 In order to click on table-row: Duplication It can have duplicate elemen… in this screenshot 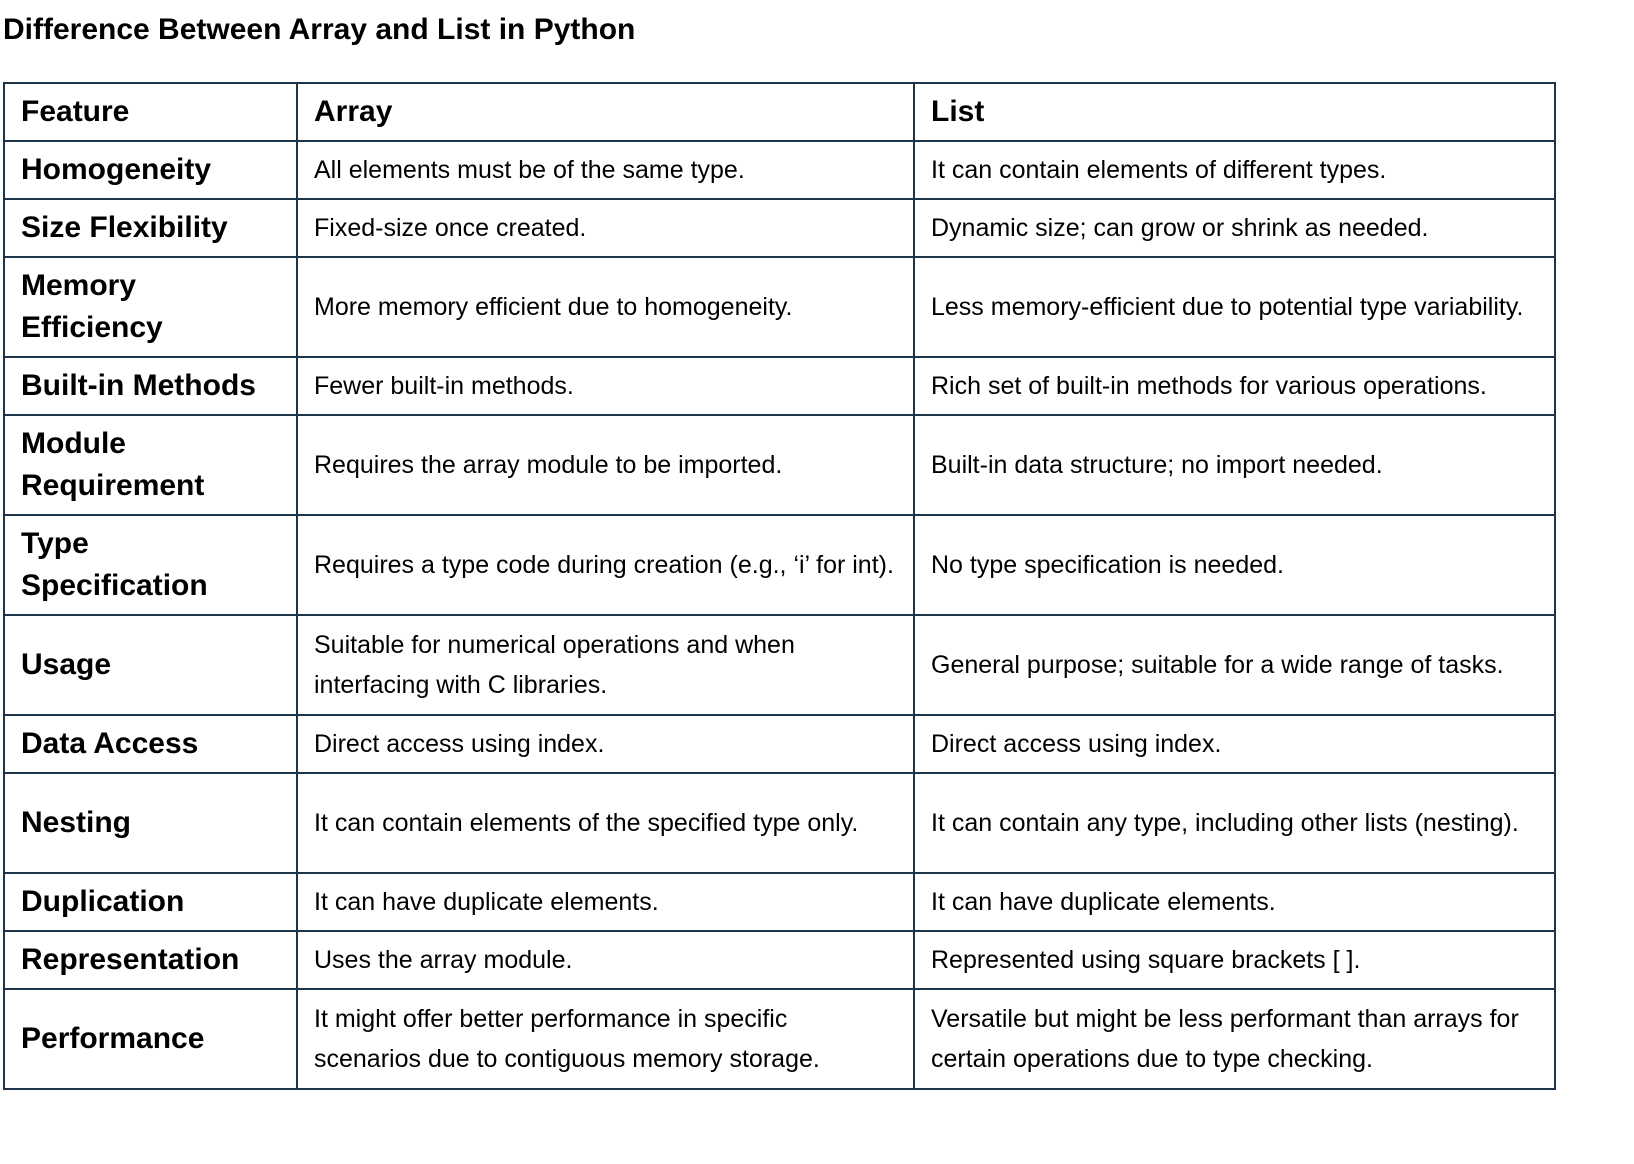, I will do `click(779, 902)`.